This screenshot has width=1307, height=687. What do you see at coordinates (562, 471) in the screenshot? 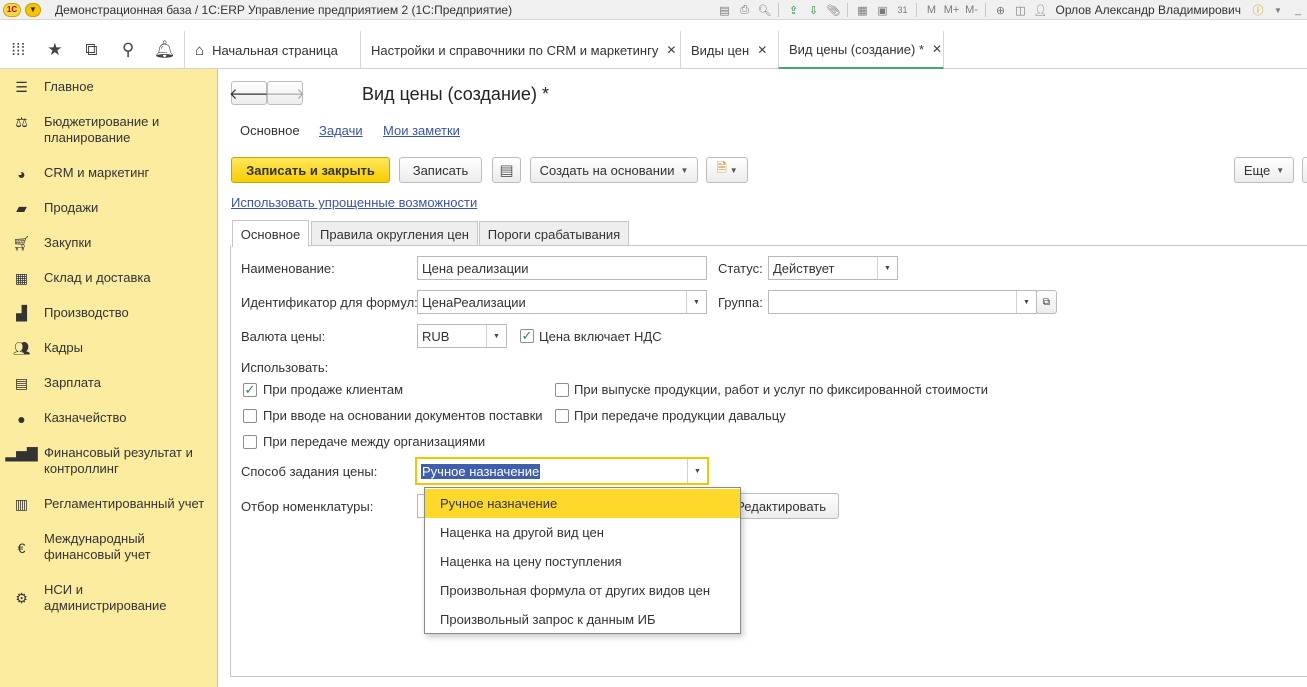
I see `price-method-select: Ручное назначение ▼` at bounding box center [562, 471].